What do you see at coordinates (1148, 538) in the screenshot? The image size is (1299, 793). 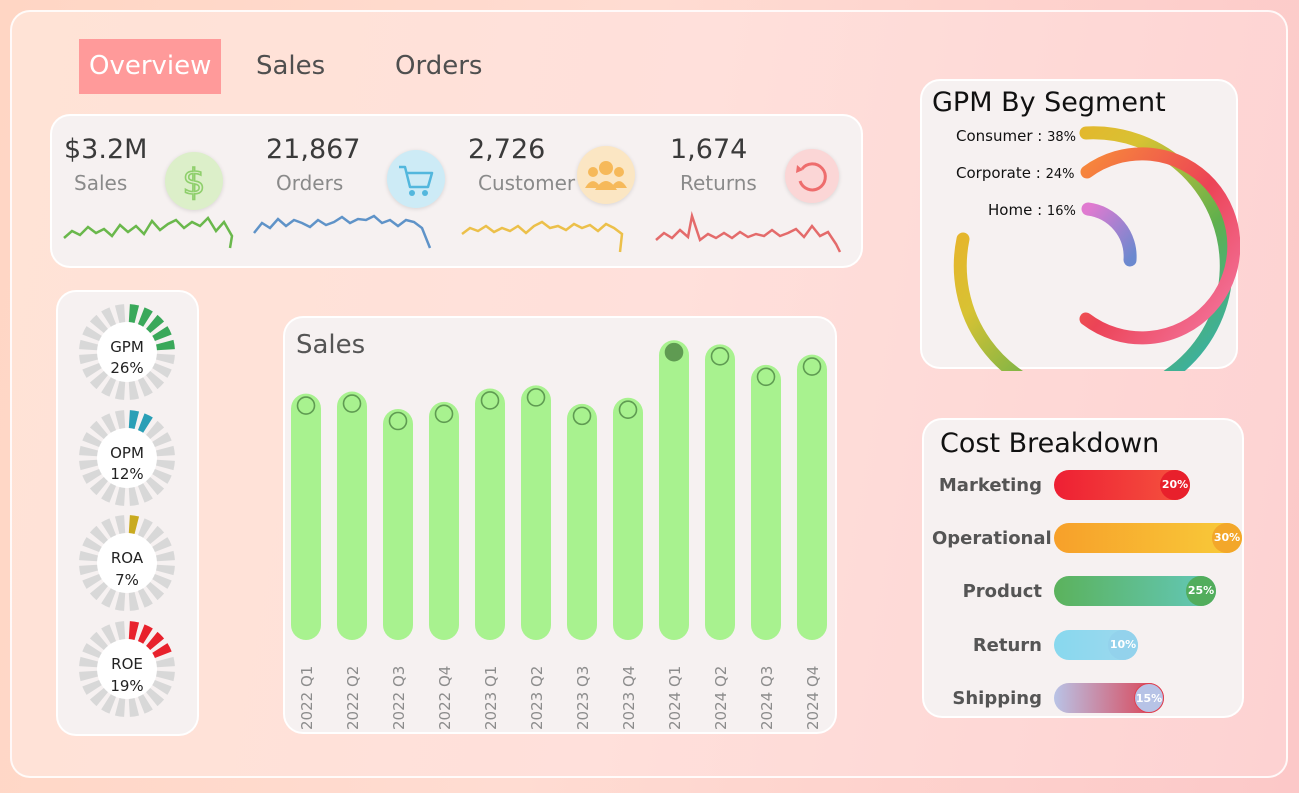 I see `cost-bar-operational: 30%` at bounding box center [1148, 538].